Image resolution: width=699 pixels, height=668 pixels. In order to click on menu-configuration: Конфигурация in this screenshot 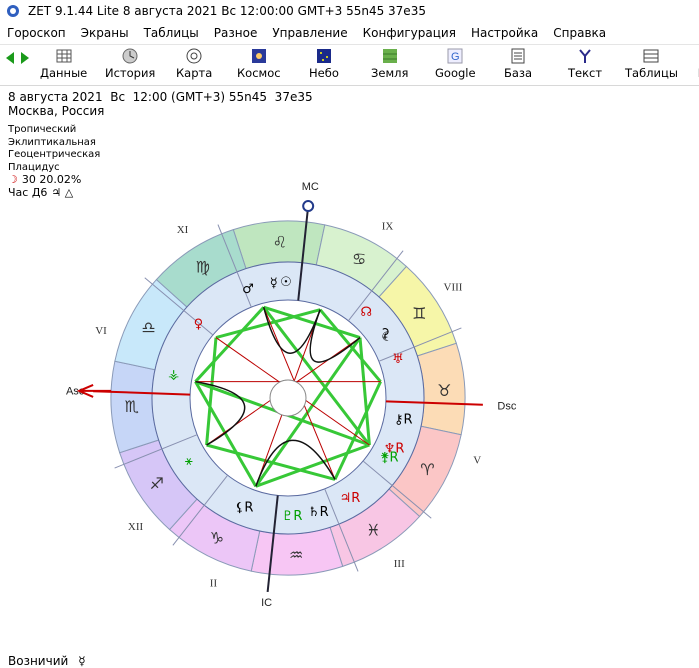, I will do `click(410, 33)`.